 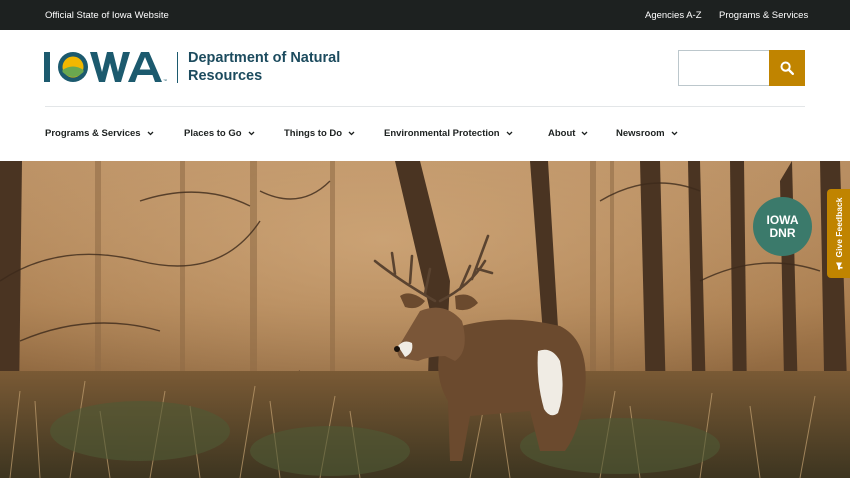 I want to click on iowa-dnr-badge: IOWA DNR, so click(x=782, y=226).